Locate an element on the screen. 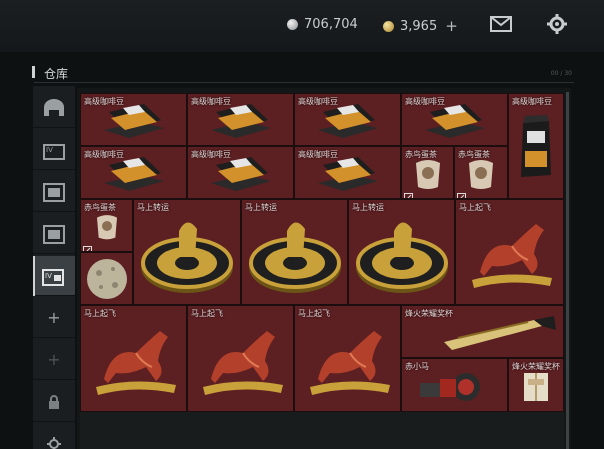 The image size is (604, 449). tab-tv-crate-active: IV is located at coordinates (54, 276).